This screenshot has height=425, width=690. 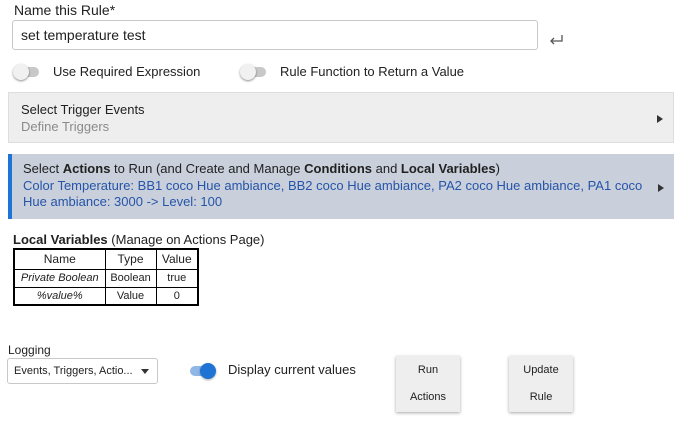 I want to click on variable-value: true, so click(x=177, y=278).